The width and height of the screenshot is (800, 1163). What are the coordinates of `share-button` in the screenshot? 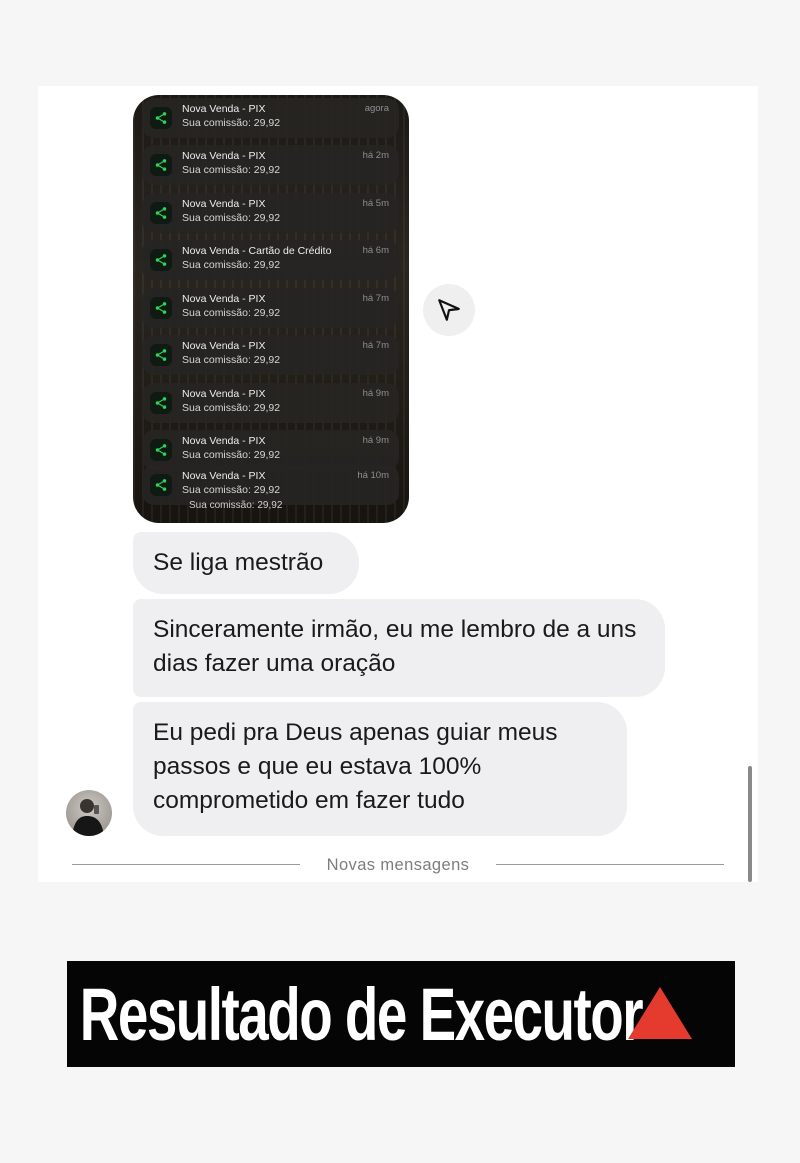 It's located at (449, 310).